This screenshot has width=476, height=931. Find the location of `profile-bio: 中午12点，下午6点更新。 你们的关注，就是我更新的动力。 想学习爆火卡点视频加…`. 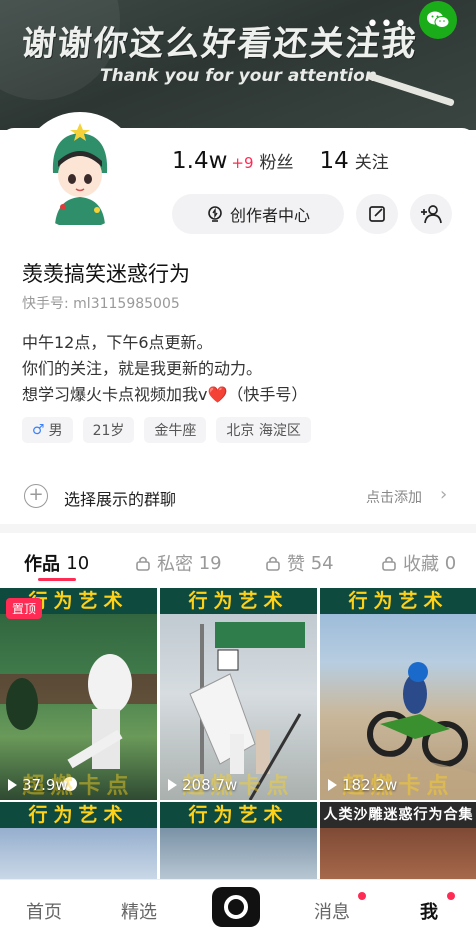

profile-bio: 中午12点，下午6点更新。 你们的关注，就是我更新的动力。 想学习爆火卡点视频加… is located at coordinates (164, 369).